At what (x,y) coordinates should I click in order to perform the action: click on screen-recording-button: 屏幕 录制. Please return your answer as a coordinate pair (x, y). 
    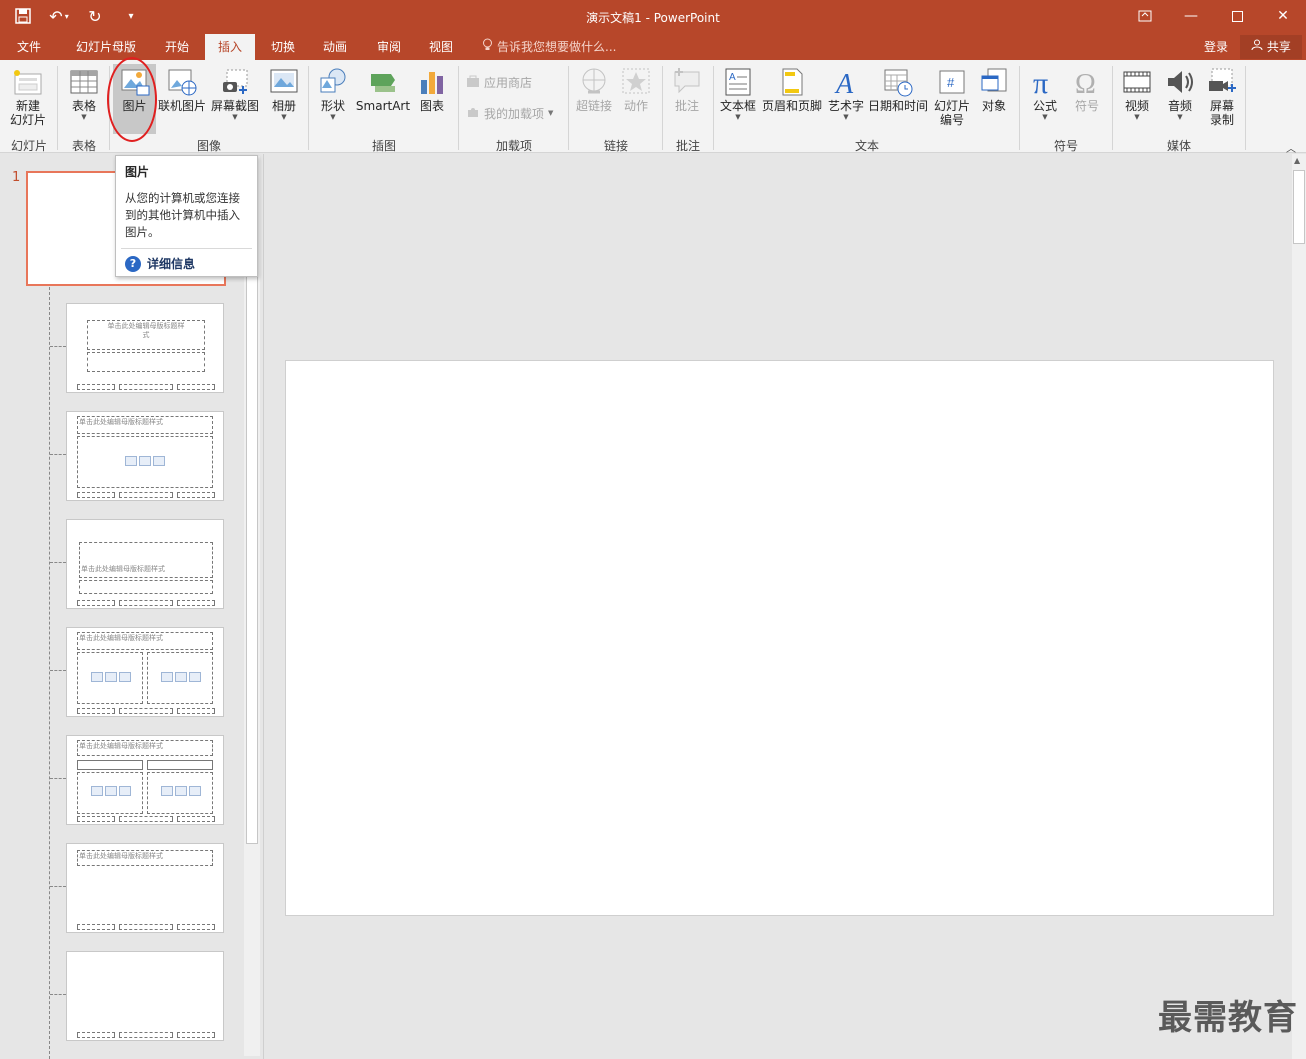
    Looking at the image, I should click on (1222, 99).